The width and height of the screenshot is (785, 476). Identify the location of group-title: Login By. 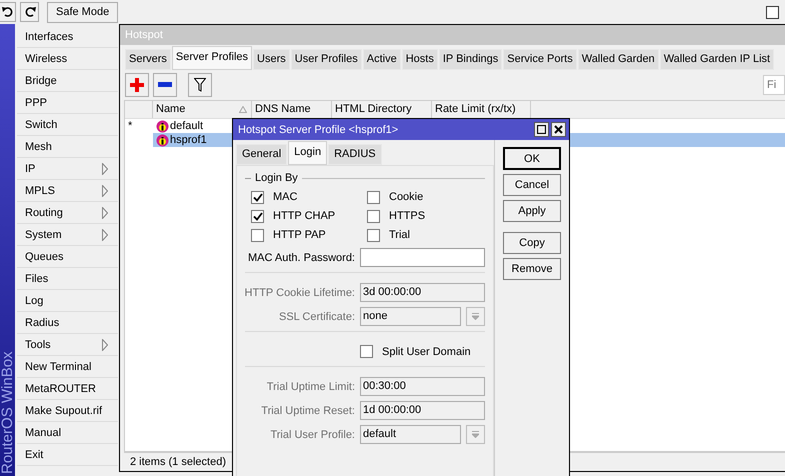
(276, 178).